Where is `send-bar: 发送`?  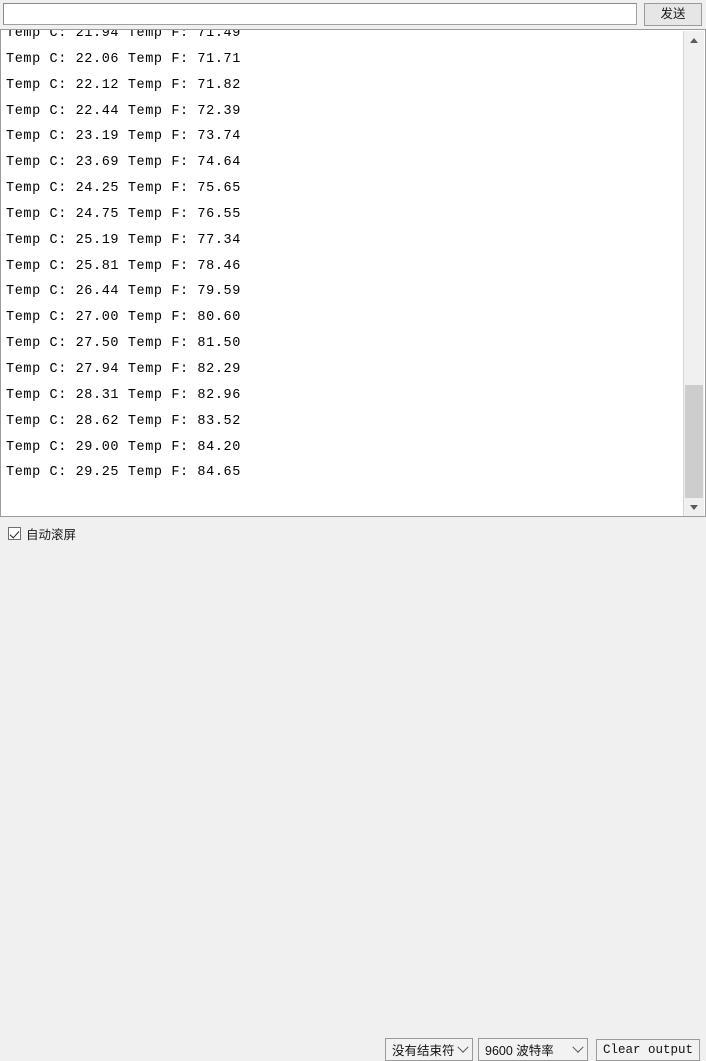 send-bar: 发送 is located at coordinates (353, 14).